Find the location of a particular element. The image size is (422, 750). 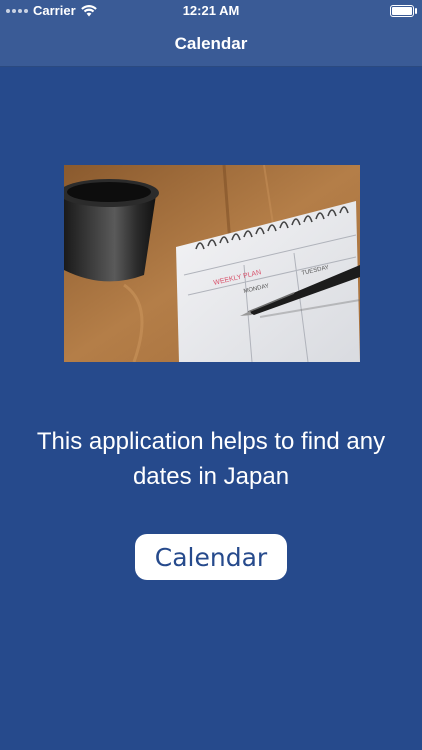

status-time: 12:21 AM is located at coordinates (211, 10).